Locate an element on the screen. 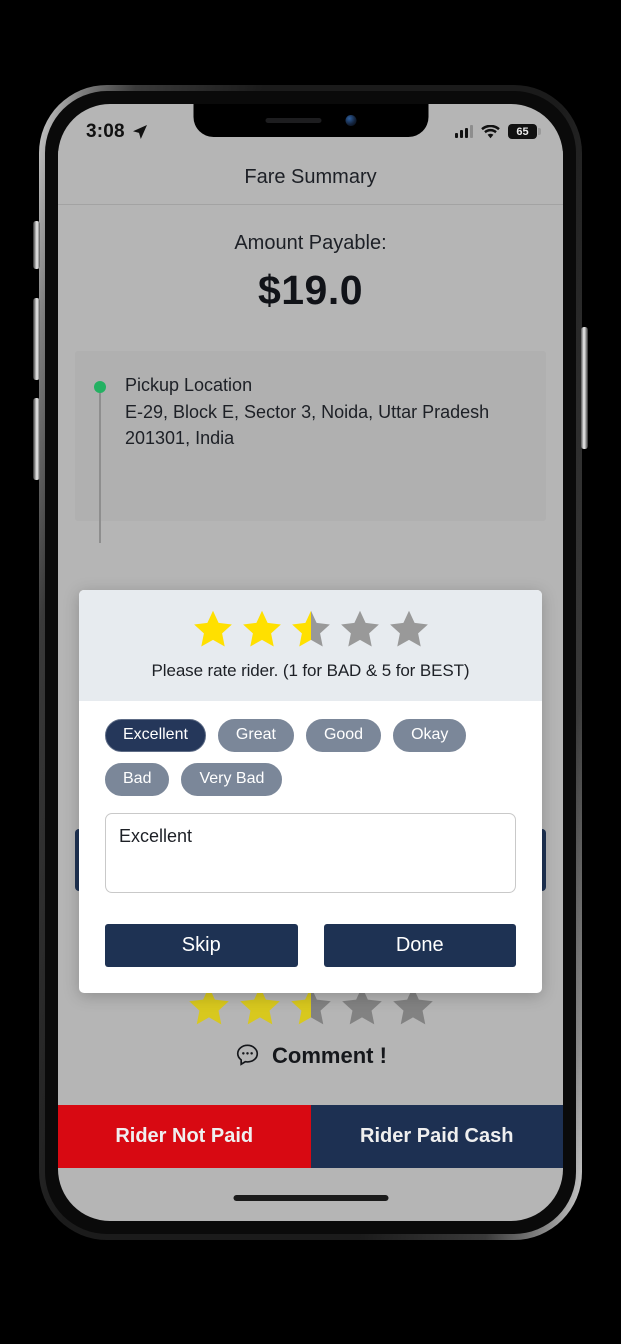 This screenshot has width=621, height=1344. rating-chip-okay: Okay is located at coordinates (430, 735).